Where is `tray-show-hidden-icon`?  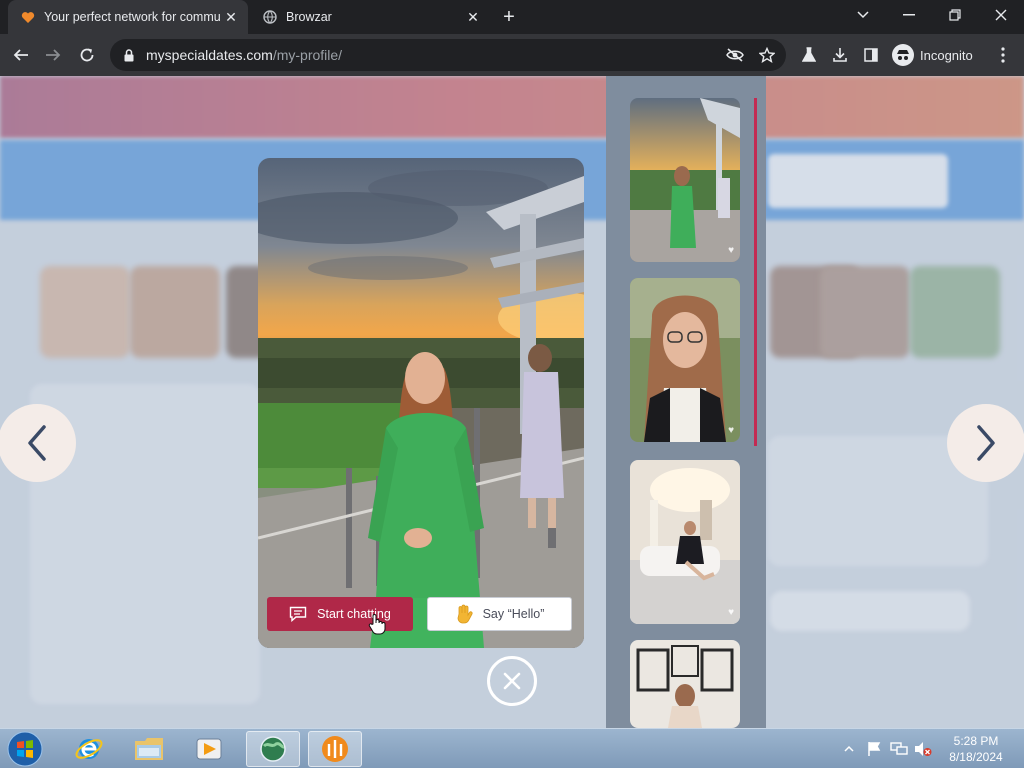 tray-show-hidden-icon is located at coordinates (849, 748).